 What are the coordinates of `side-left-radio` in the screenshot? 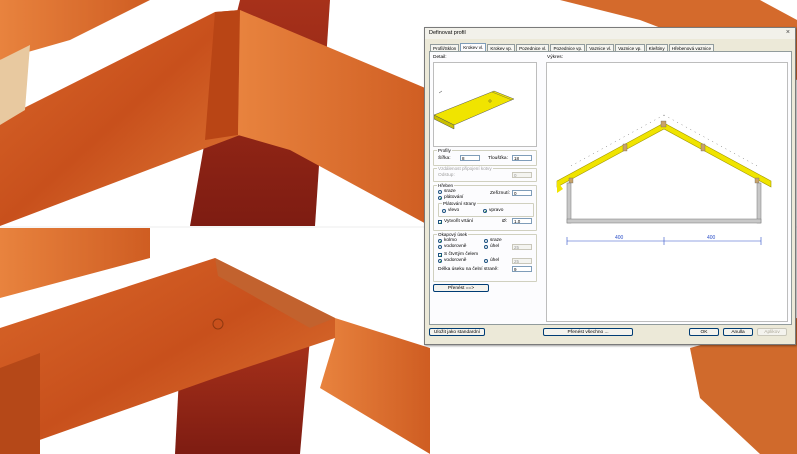 It's located at (444, 211).